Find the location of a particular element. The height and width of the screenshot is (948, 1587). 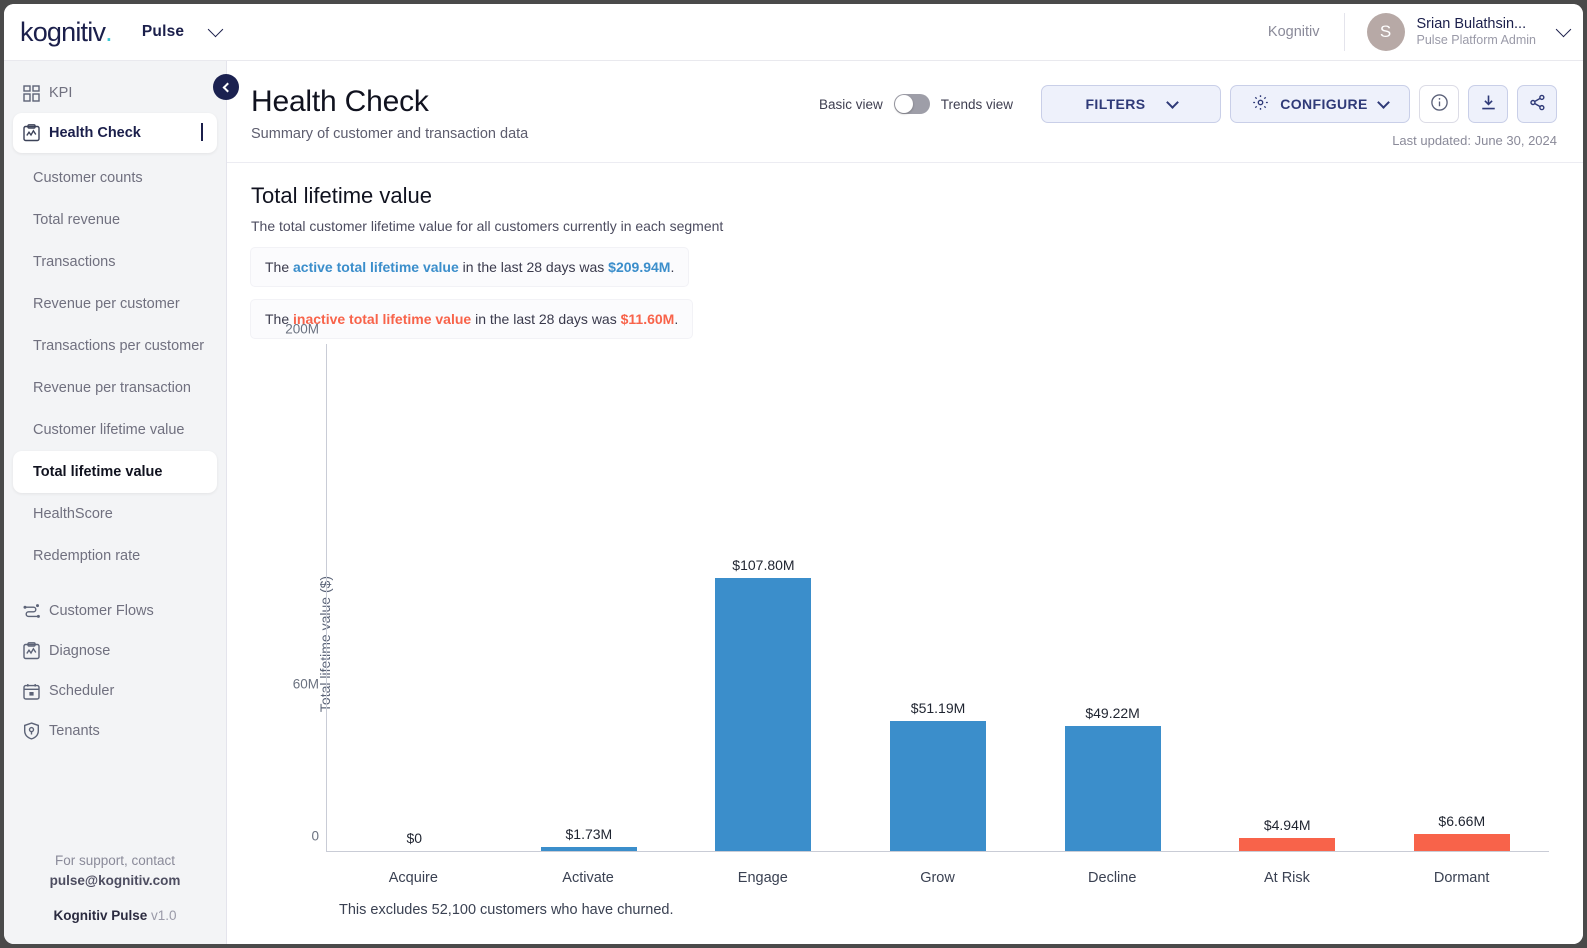

sidebar-collapse-button is located at coordinates (226, 87).